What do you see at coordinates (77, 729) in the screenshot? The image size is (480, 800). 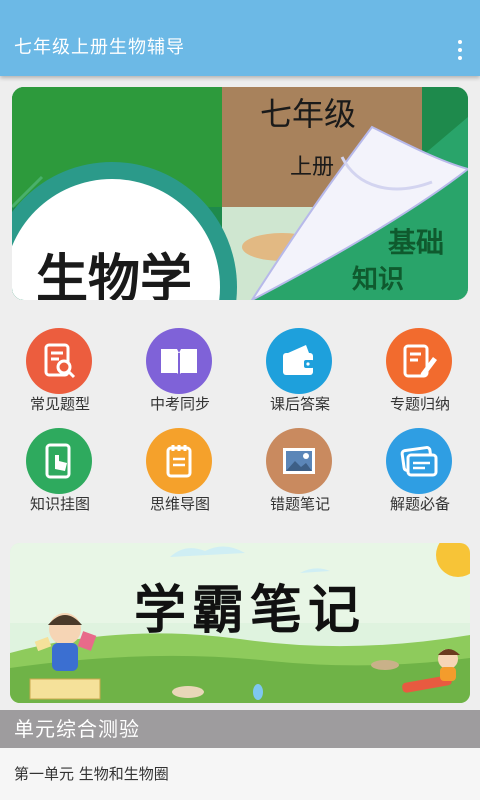 I see `section-title: 单元综合测验` at bounding box center [77, 729].